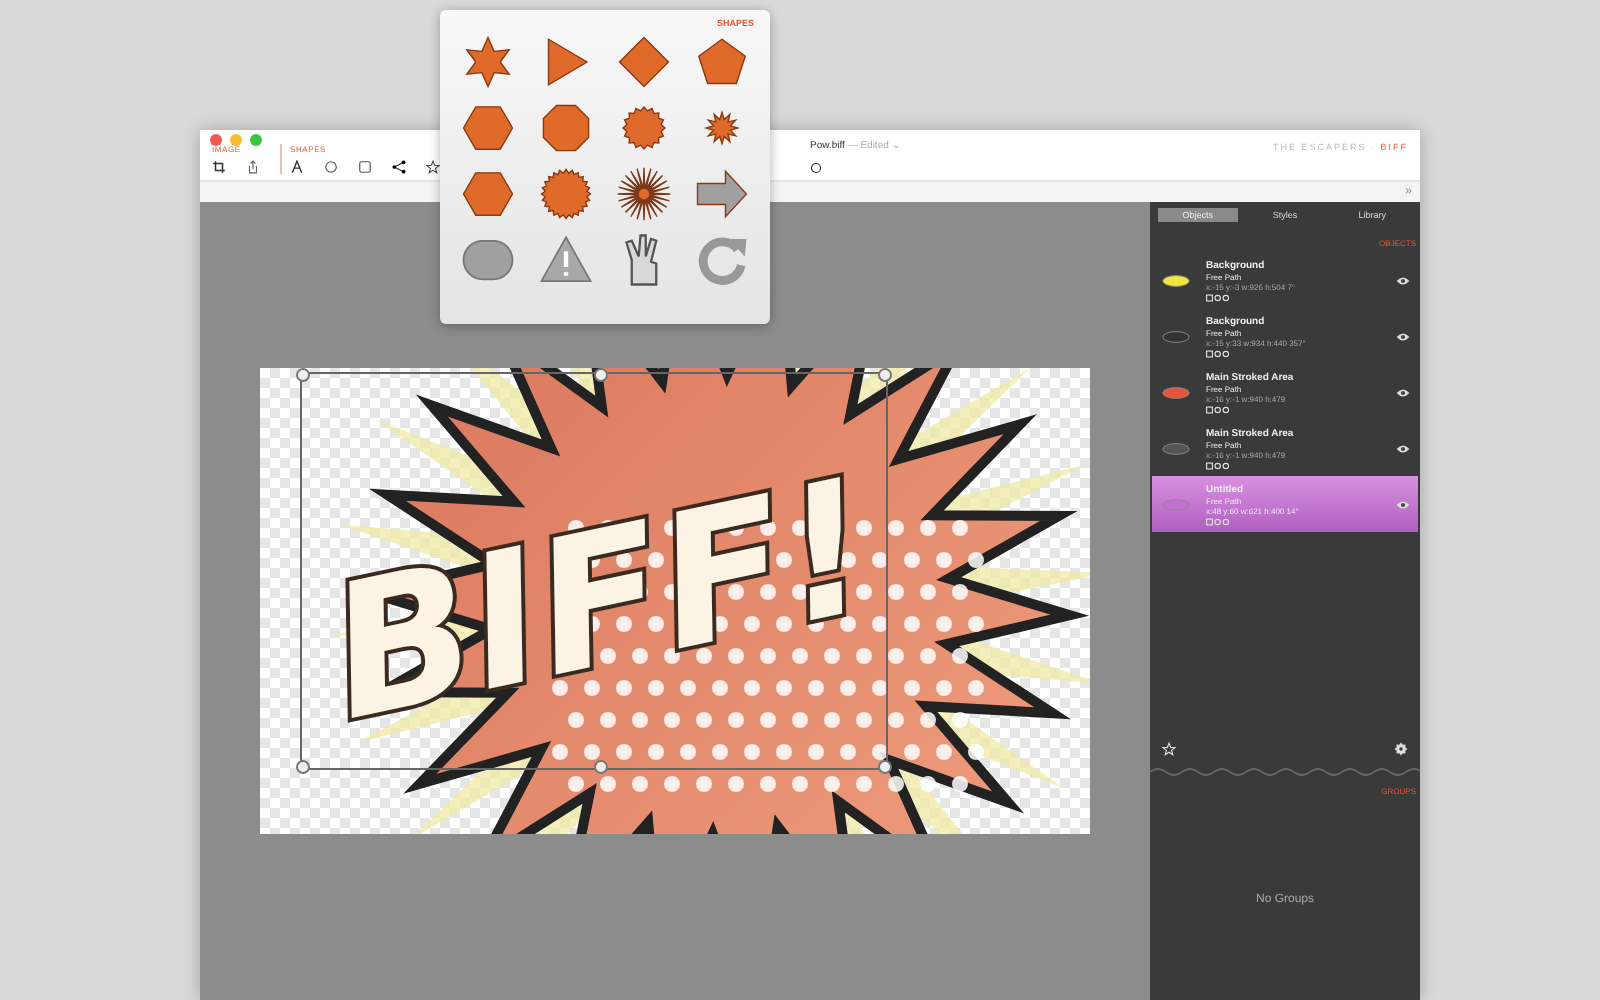 Image resolution: width=1600 pixels, height=1000 pixels. What do you see at coordinates (253, 167) in the screenshot?
I see `share-icon` at bounding box center [253, 167].